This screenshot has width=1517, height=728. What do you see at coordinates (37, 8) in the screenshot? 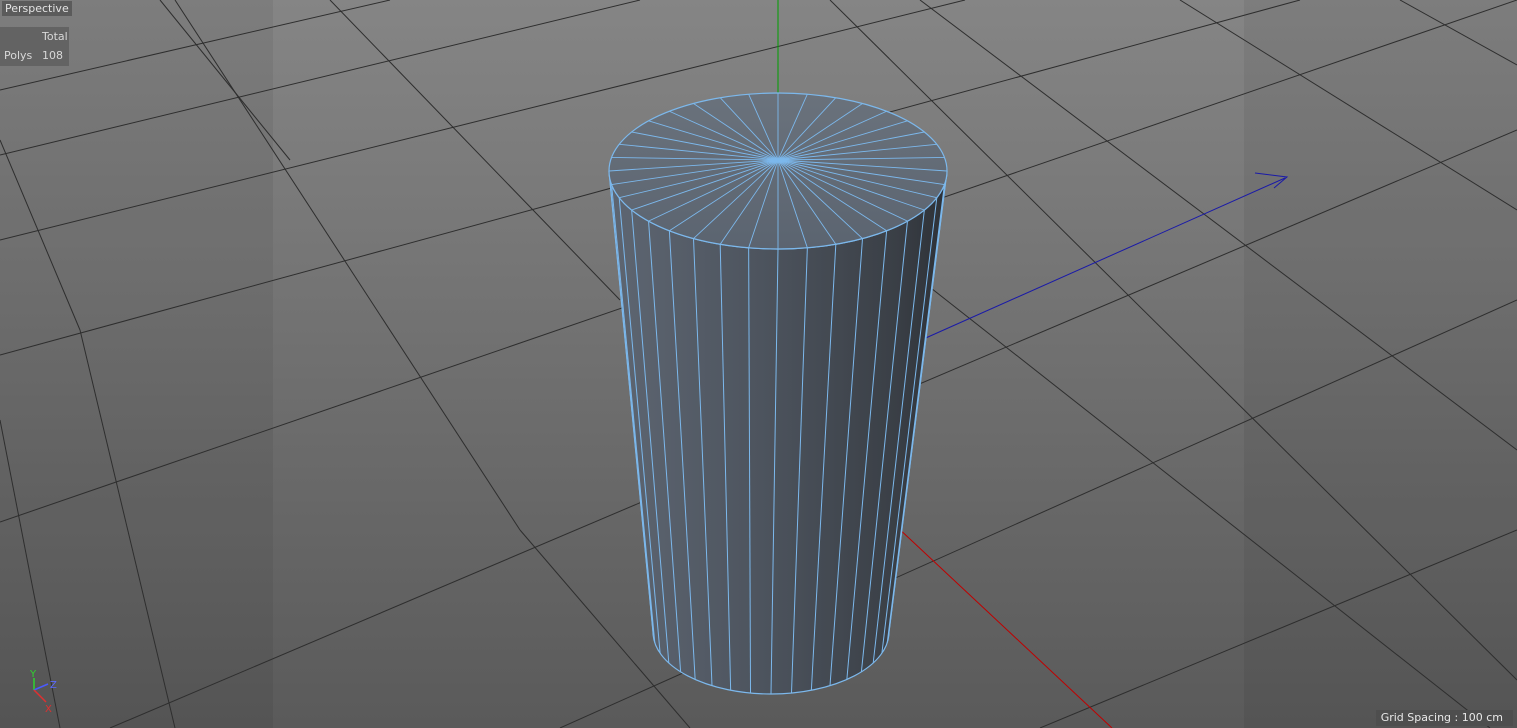
I see `camera-menu: Perspective` at bounding box center [37, 8].